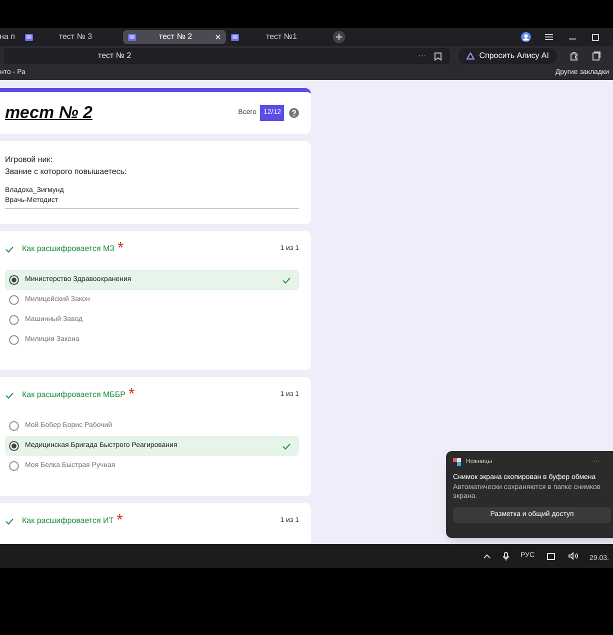 The image size is (613, 635). I want to click on triangle-icon, so click(471, 56).